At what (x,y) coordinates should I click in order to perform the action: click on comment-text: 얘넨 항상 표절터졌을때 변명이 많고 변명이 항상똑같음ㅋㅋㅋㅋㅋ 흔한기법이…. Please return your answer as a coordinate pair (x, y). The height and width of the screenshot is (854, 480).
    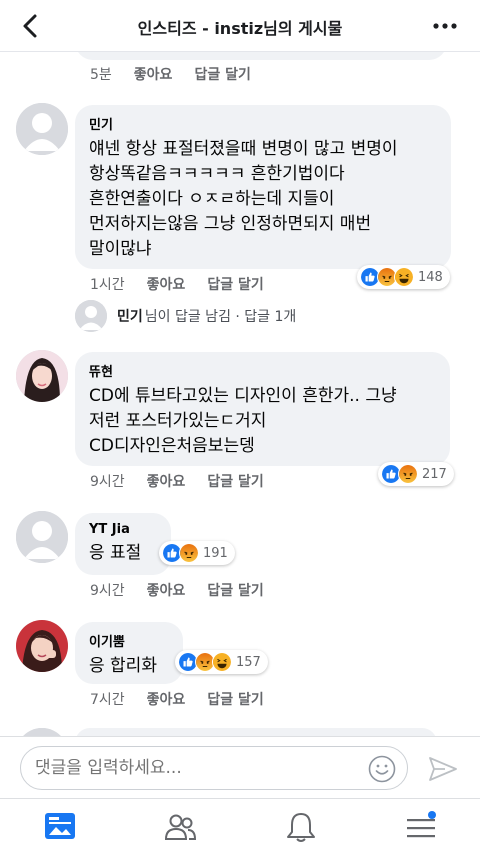
    Looking at the image, I should click on (243, 199).